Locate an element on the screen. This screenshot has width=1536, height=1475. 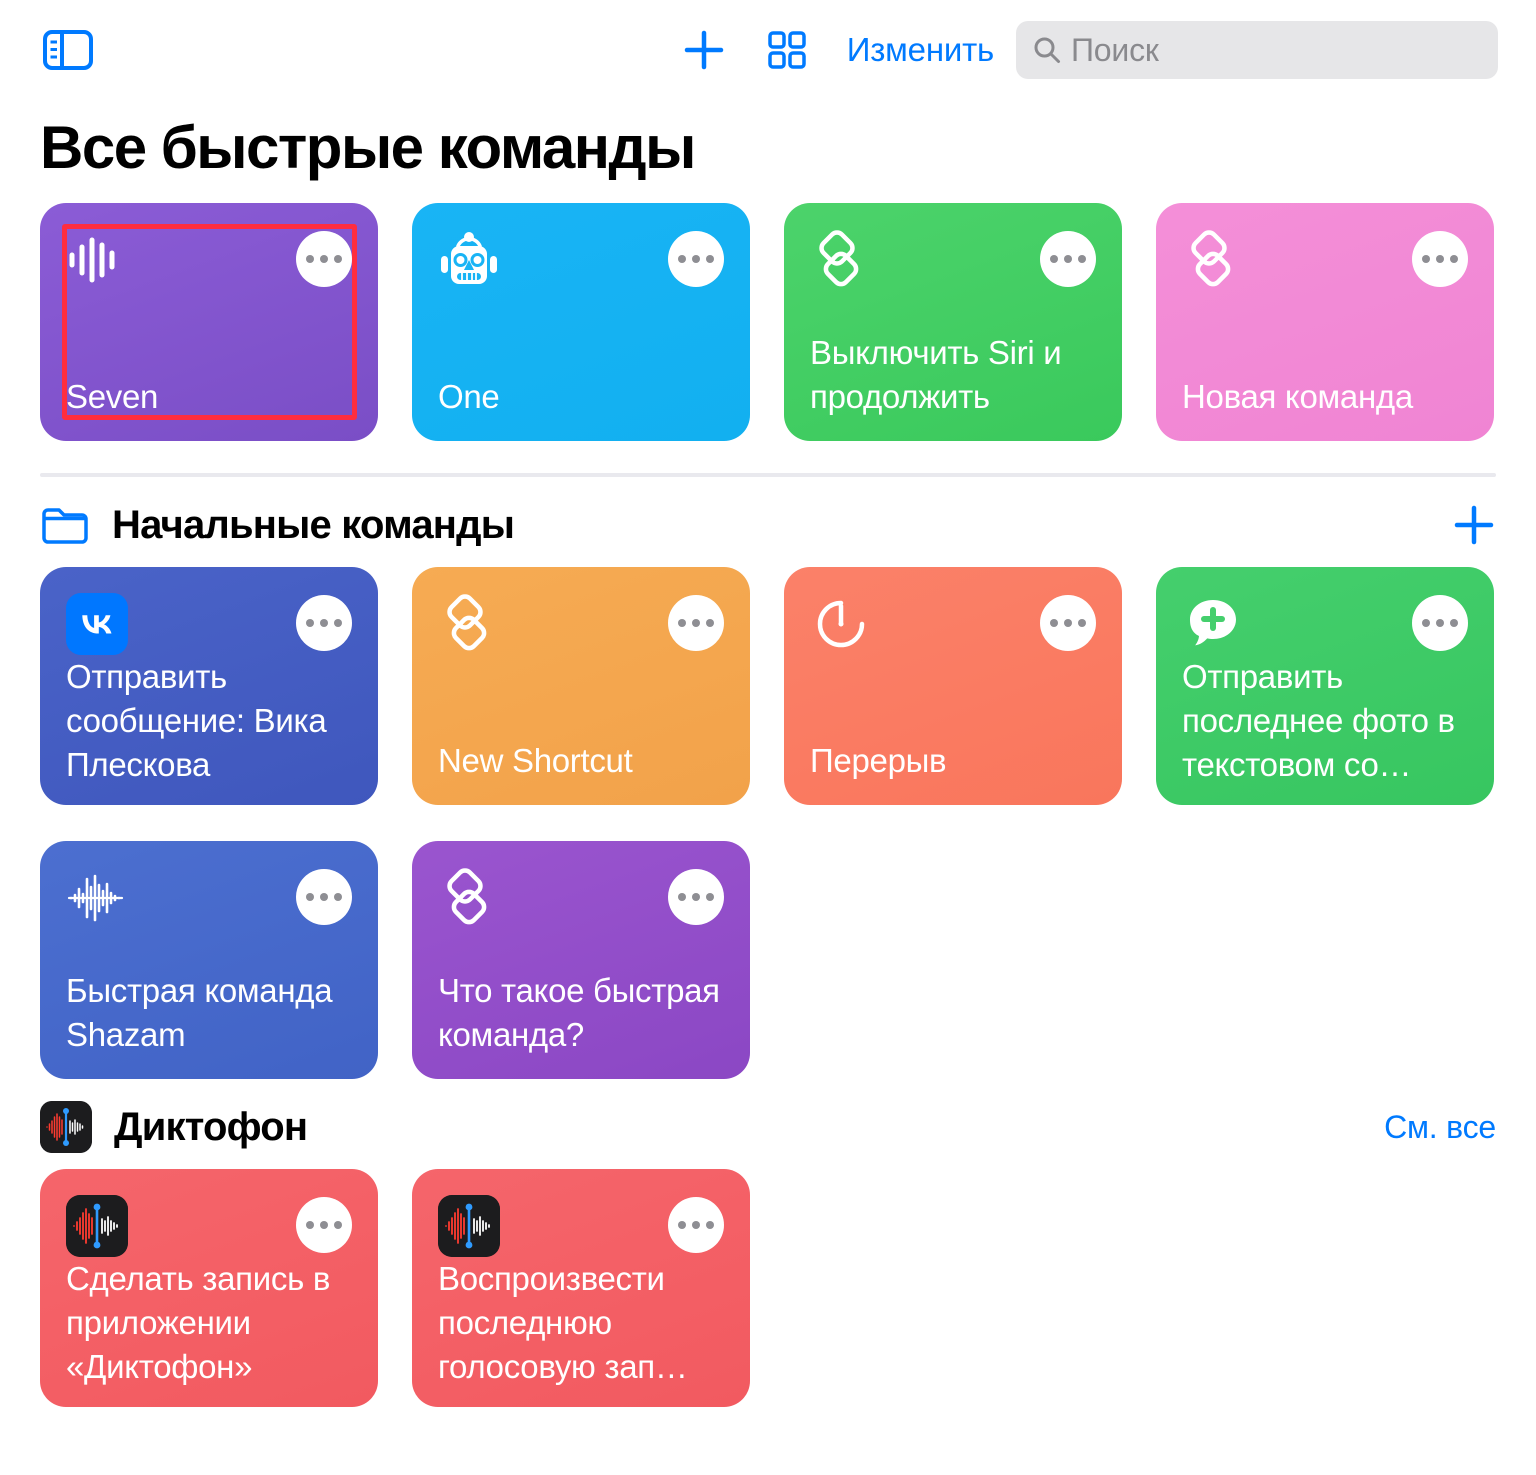
grid-view-icon is located at coordinates (786, 50).